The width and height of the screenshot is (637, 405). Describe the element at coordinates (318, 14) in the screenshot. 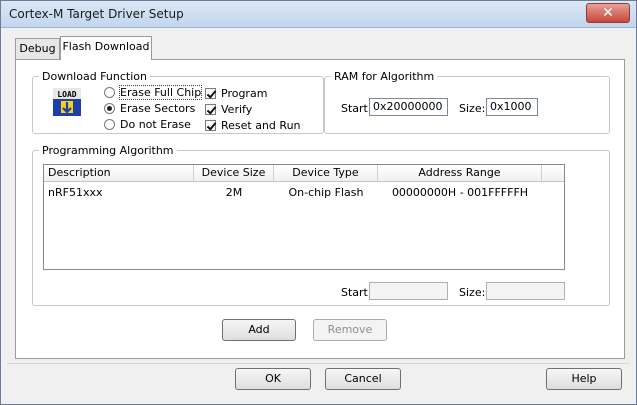

I see `title-bar: Cortex-M Target Driver Setup ✕` at that location.